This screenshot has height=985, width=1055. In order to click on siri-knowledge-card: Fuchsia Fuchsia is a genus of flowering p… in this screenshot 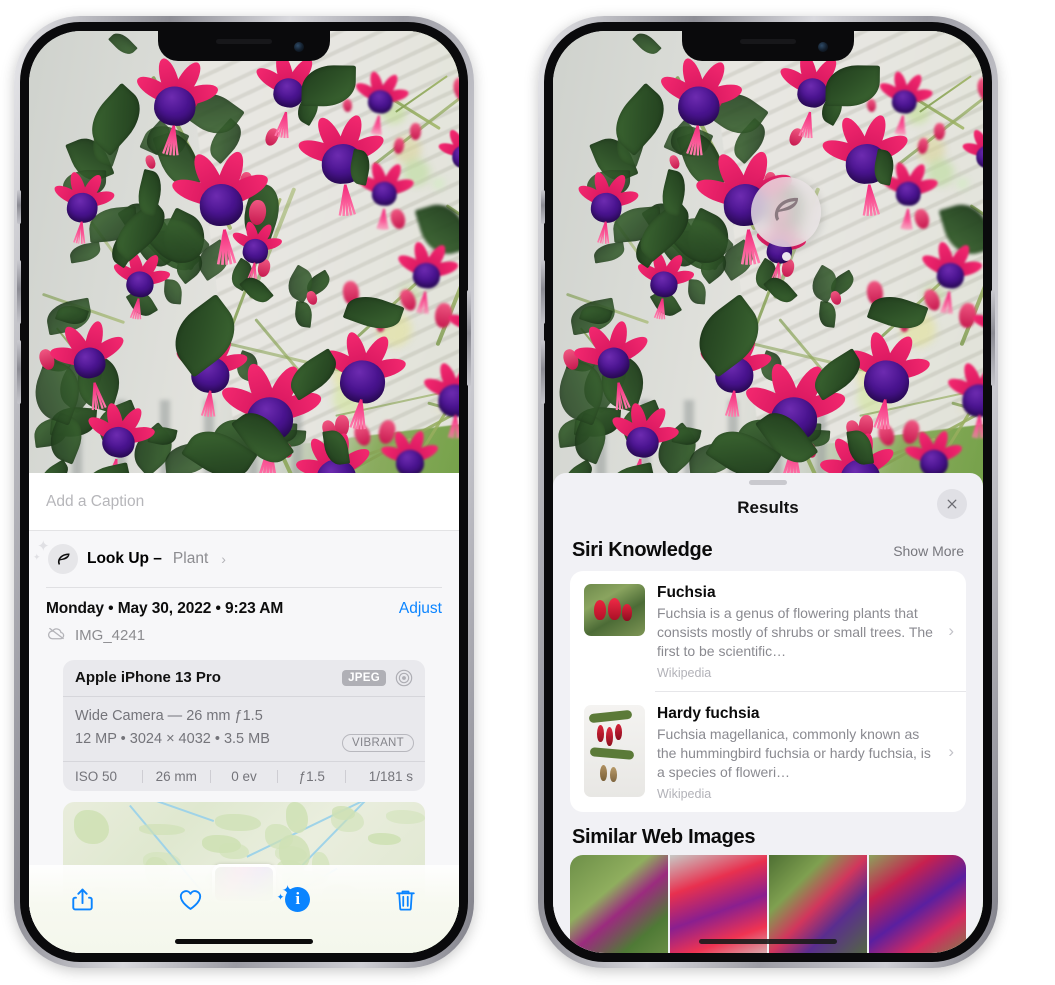, I will do `click(768, 691)`.